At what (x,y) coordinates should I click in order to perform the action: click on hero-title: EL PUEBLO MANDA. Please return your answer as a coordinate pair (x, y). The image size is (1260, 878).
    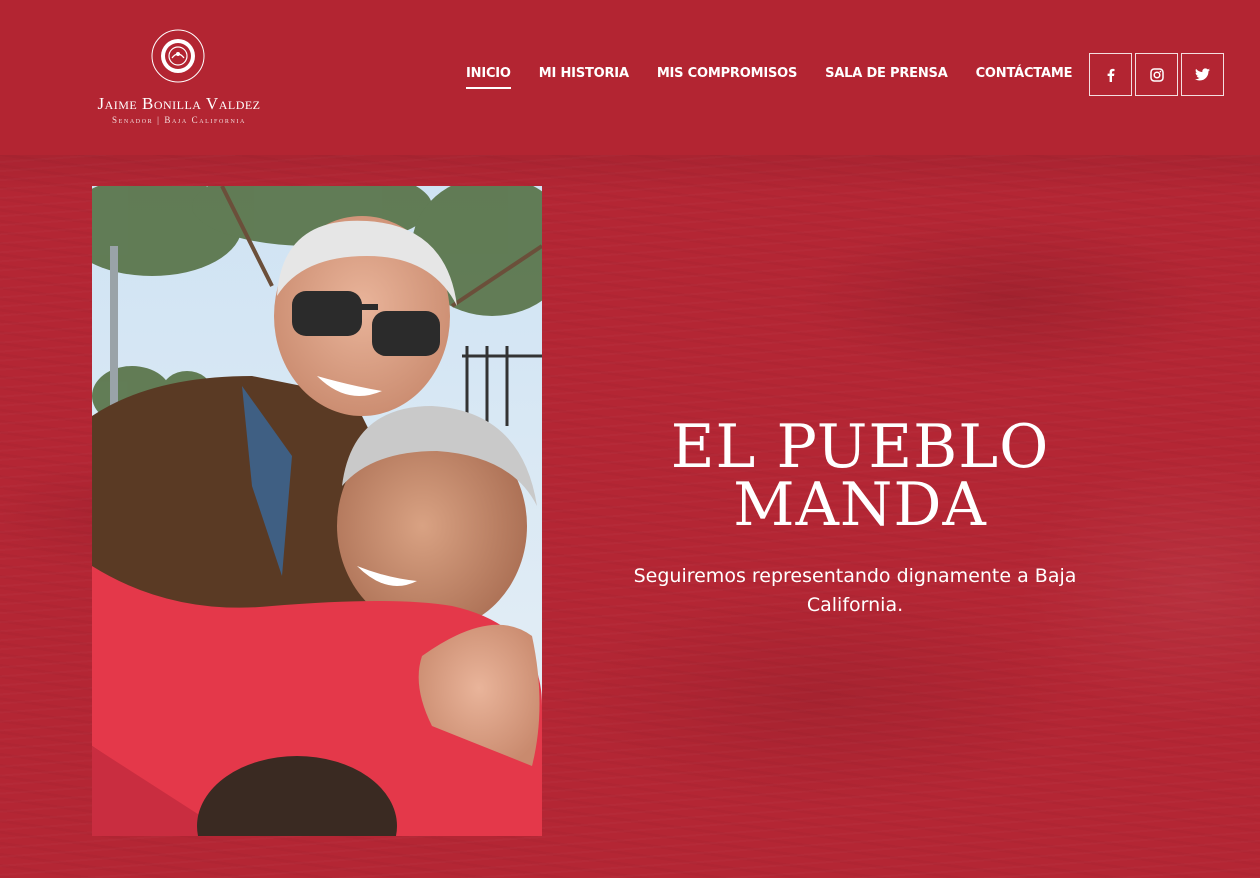
    Looking at the image, I should click on (860, 476).